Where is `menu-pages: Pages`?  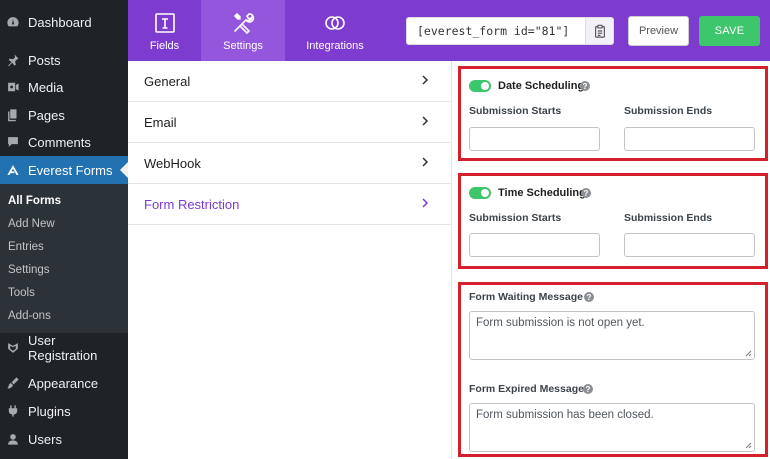 menu-pages: Pages is located at coordinates (64, 115).